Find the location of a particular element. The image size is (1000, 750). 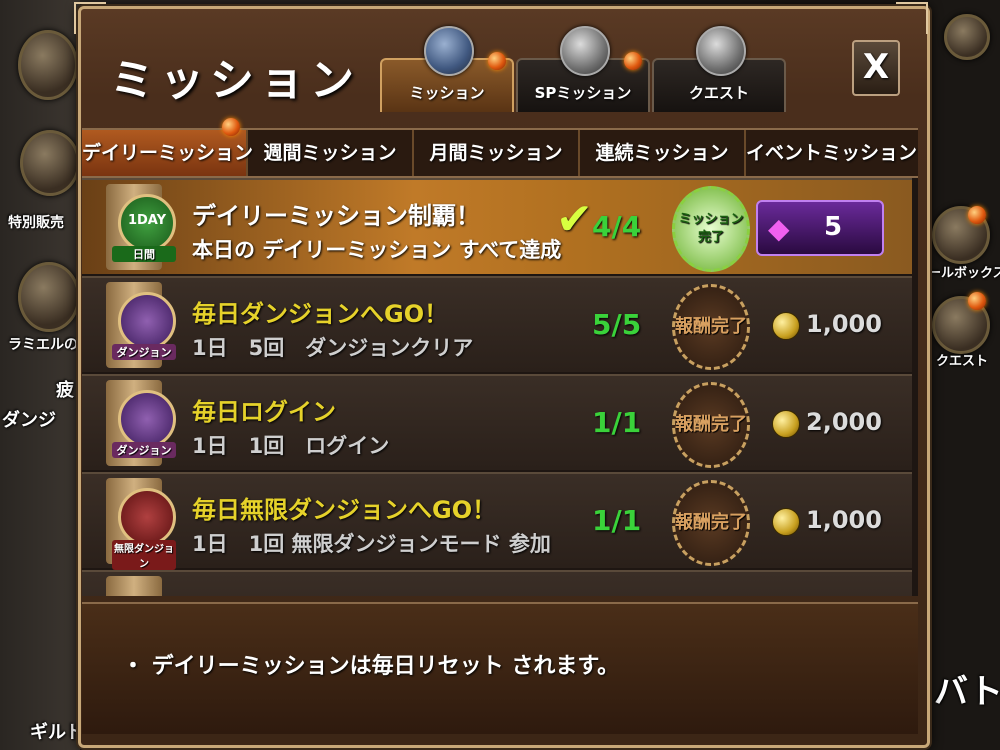

tab-quest: クエスト is located at coordinates (719, 69).